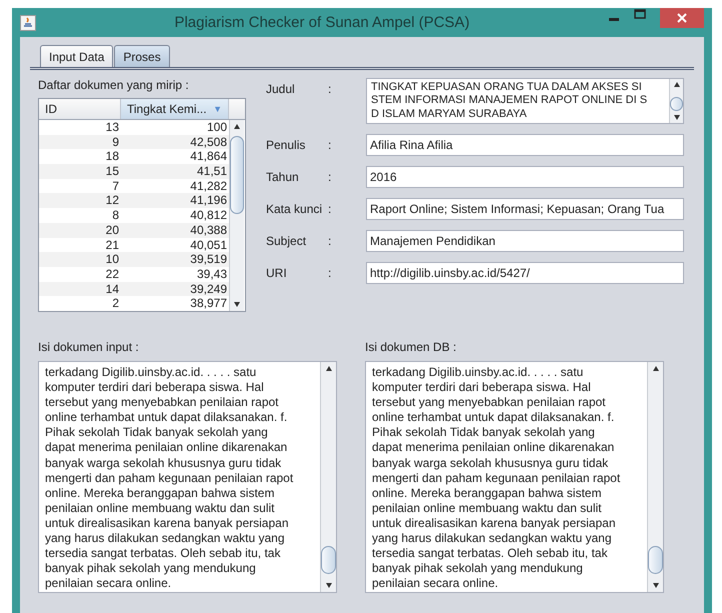 This screenshot has width=722, height=613. What do you see at coordinates (112, 171) in the screenshot?
I see `table-cell-text: 15` at bounding box center [112, 171].